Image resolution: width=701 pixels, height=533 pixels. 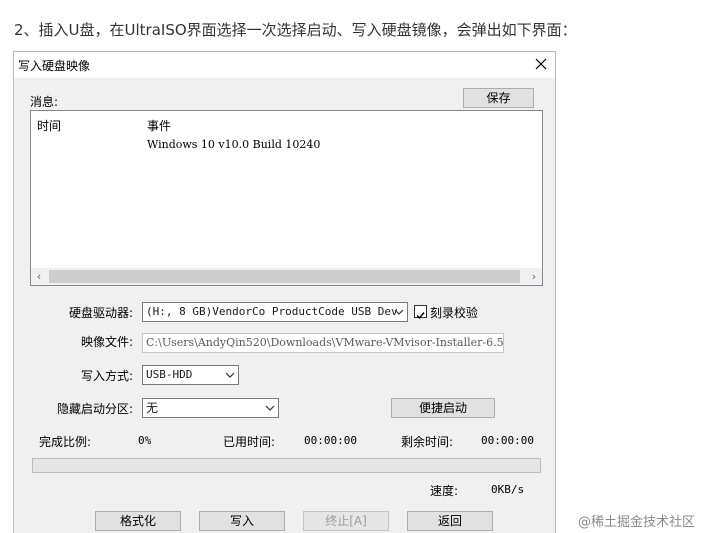 I want to click on hidden-partition-value: 无, so click(x=152, y=408).